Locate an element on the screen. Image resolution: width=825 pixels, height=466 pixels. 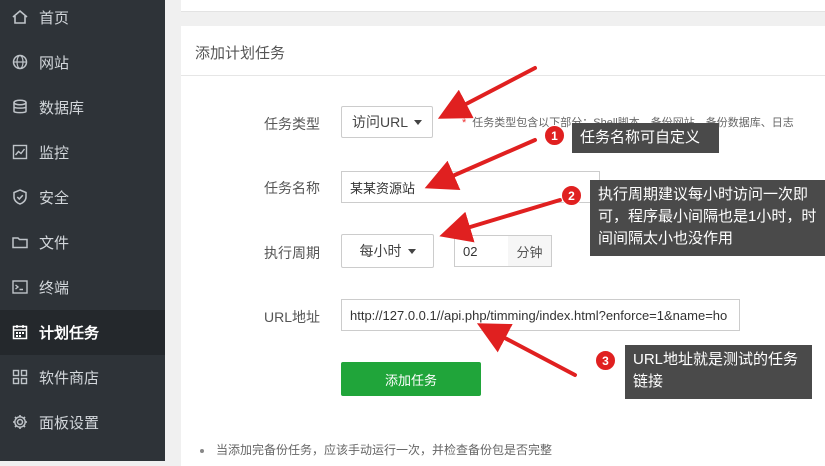
period-value: 每小时 is located at coordinates (380, 251).